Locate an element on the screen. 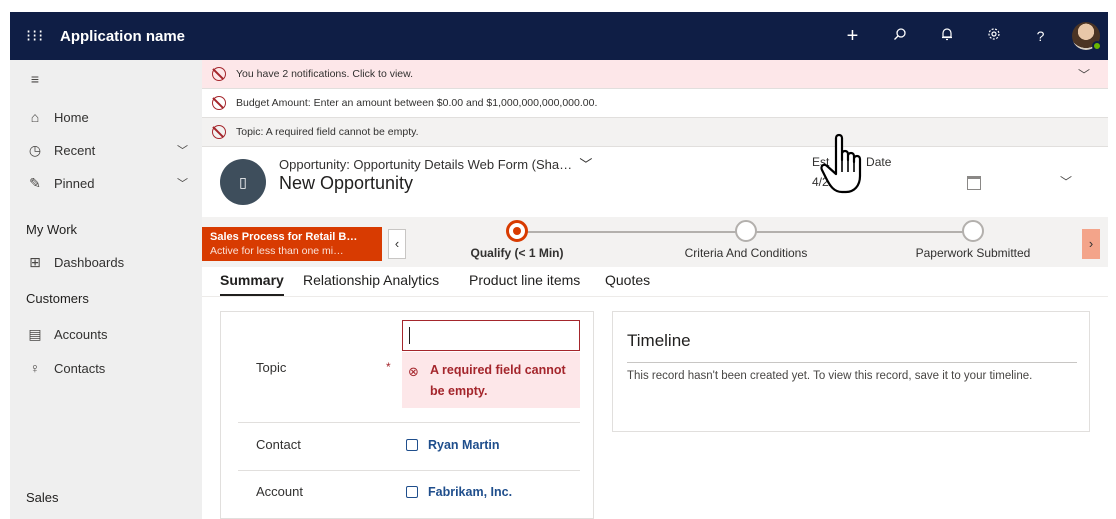 Image resolution: width=1116 pixels, height=519 pixels. account-icon: ▤ is located at coordinates (35, 333).